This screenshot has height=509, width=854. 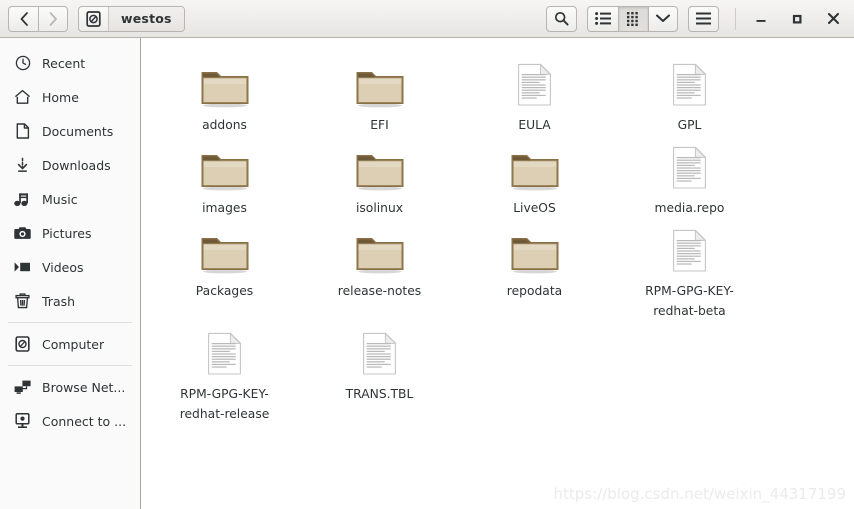 I want to click on file-item: RPM-GPG-KEY-redhat-beta, so click(x=689, y=269).